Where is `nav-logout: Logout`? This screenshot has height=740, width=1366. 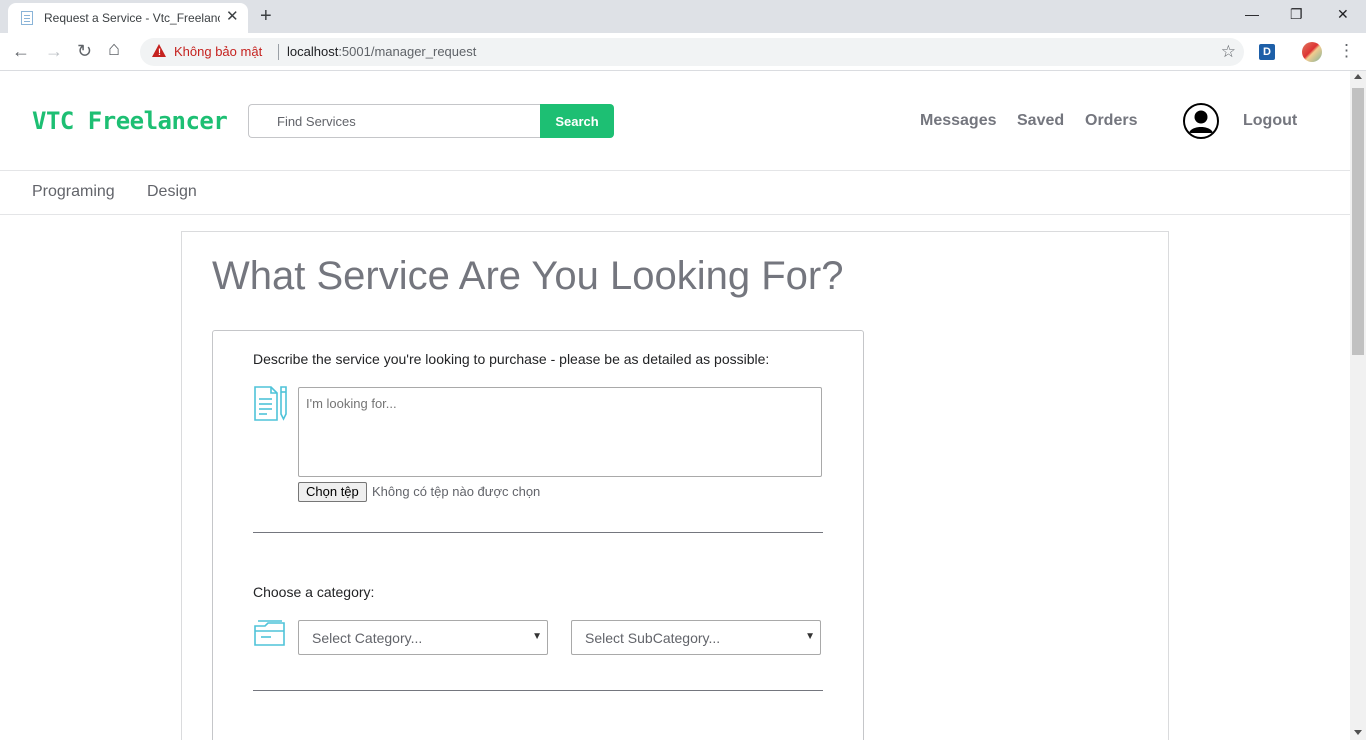
nav-logout: Logout is located at coordinates (1270, 121).